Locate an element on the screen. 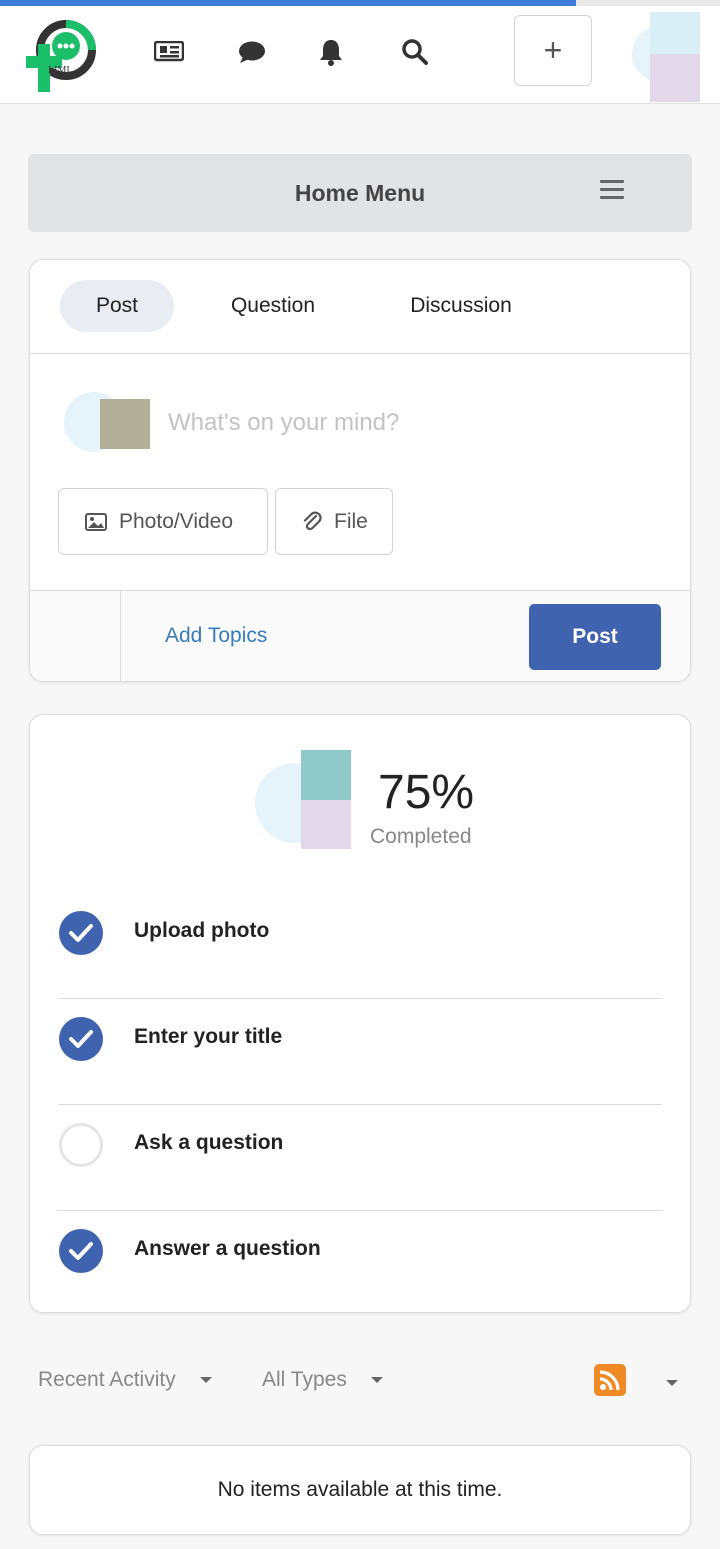 The width and height of the screenshot is (720, 1549). activity-feed: No items available at this time. is located at coordinates (360, 1490).